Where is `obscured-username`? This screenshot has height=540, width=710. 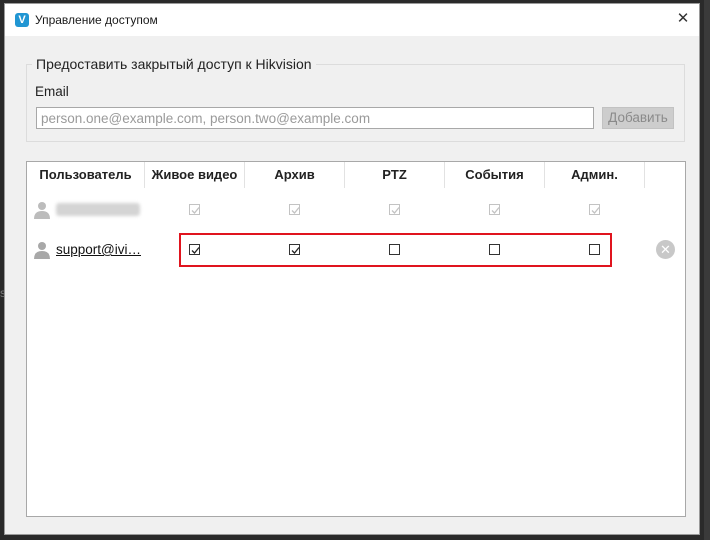
obscured-username is located at coordinates (98, 209).